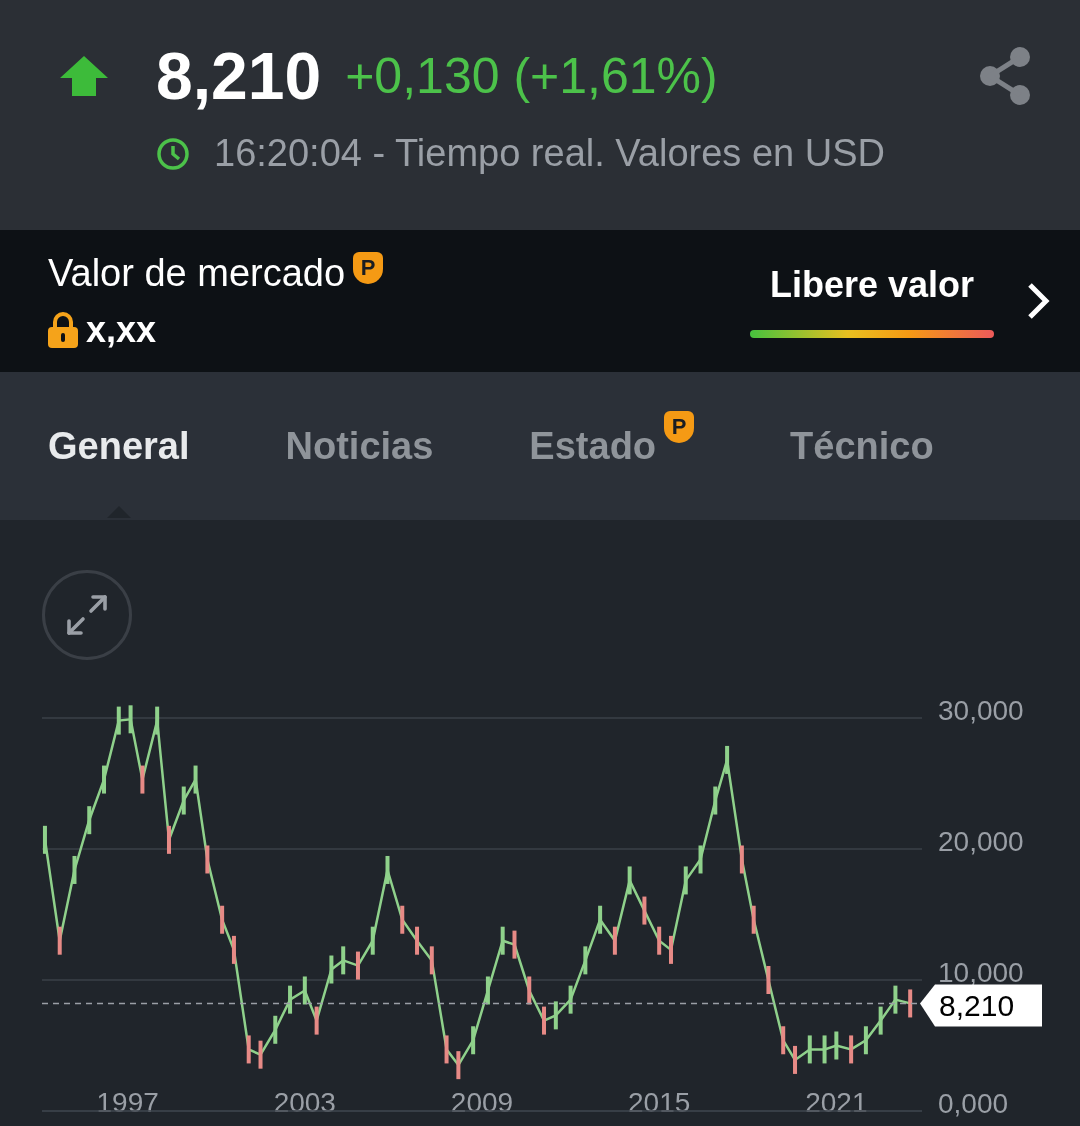  What do you see at coordinates (593, 446) in the screenshot?
I see `tab: Estado` at bounding box center [593, 446].